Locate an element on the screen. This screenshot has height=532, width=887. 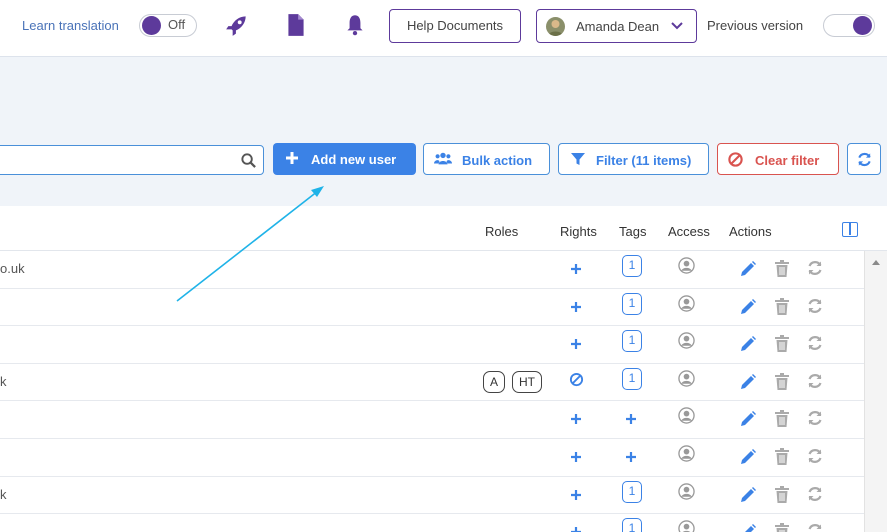
role-badge: A is located at coordinates (494, 381).